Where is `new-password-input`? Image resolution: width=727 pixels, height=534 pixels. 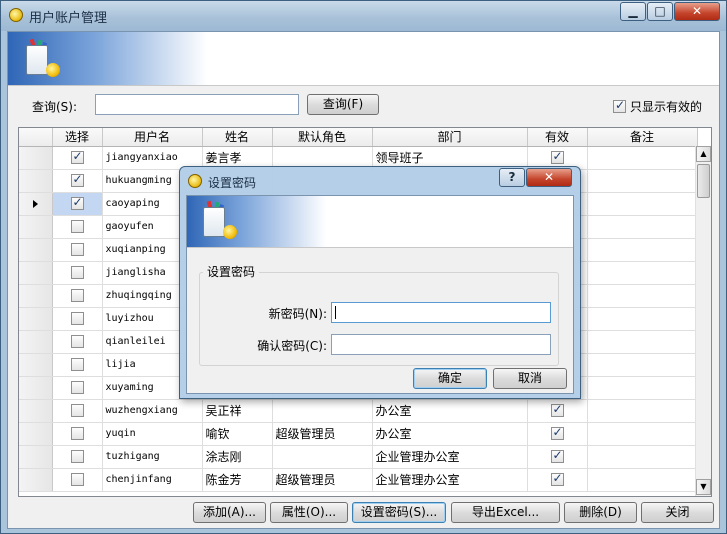
new-password-input is located at coordinates (441, 312).